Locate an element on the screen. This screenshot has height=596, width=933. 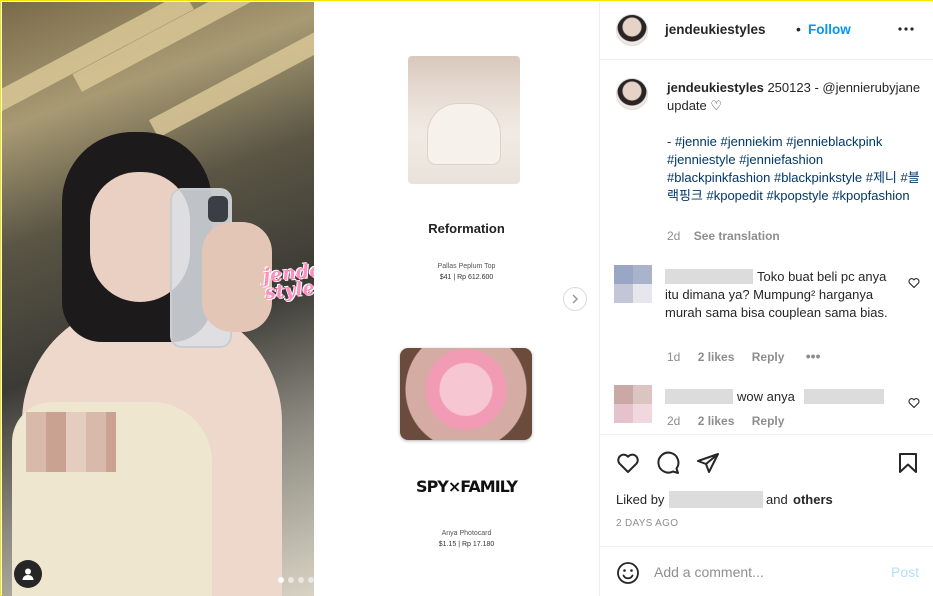
brand-name: Reformation is located at coordinates (466, 228).